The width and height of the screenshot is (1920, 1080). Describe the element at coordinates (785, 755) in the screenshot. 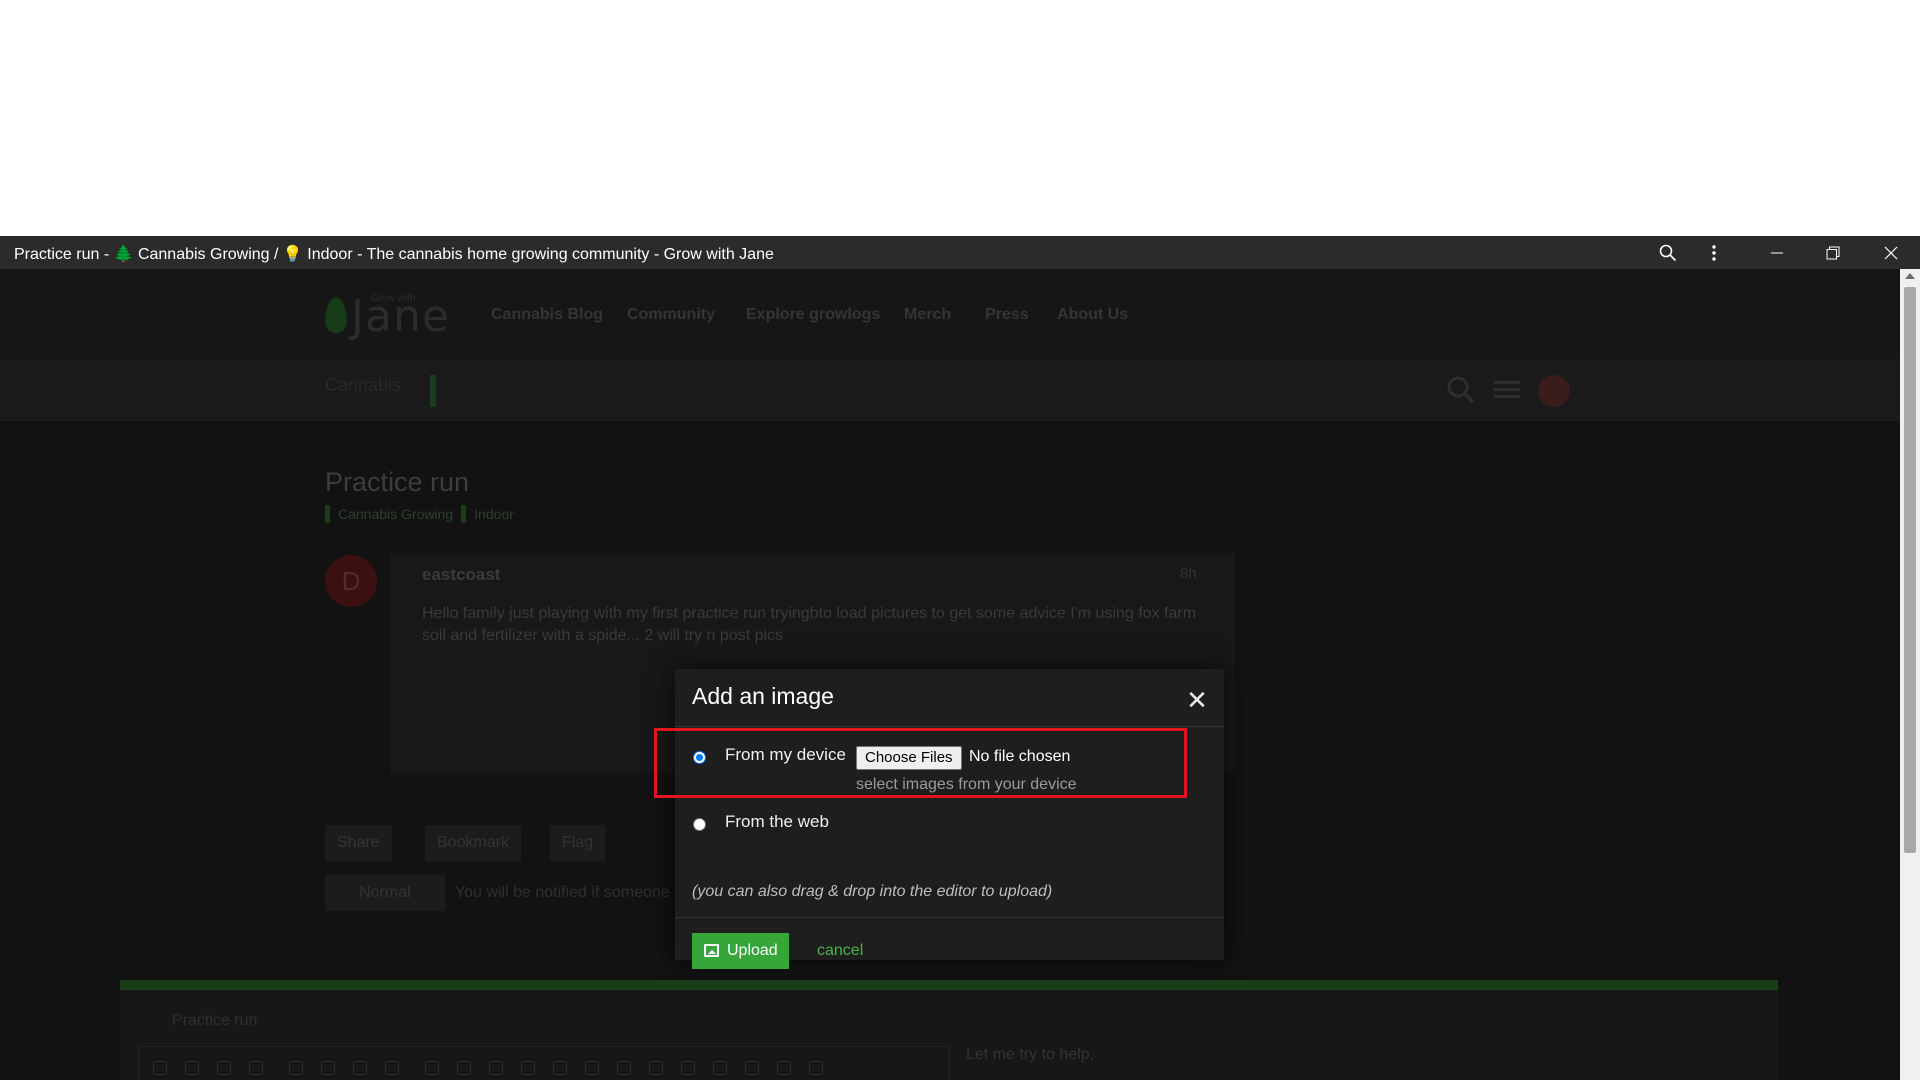

I see `from-device-label: From my device` at that location.